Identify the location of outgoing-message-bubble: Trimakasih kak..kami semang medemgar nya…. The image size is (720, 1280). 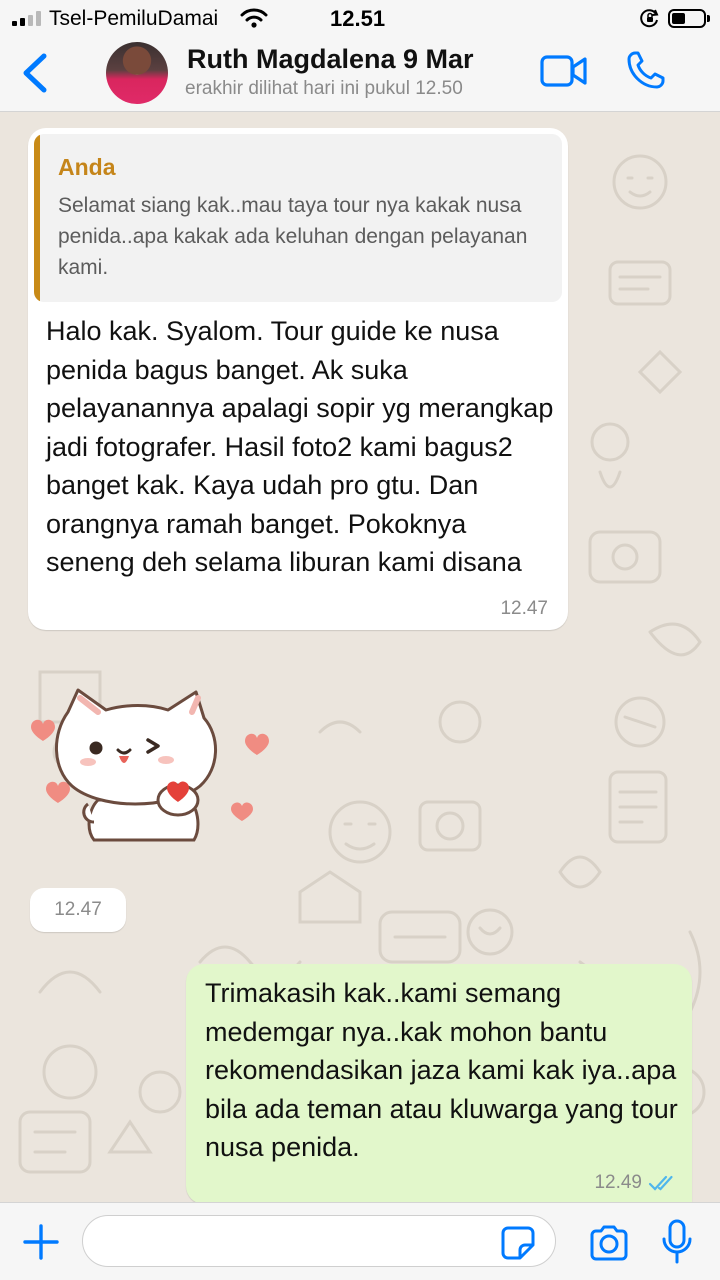
(439, 1083).